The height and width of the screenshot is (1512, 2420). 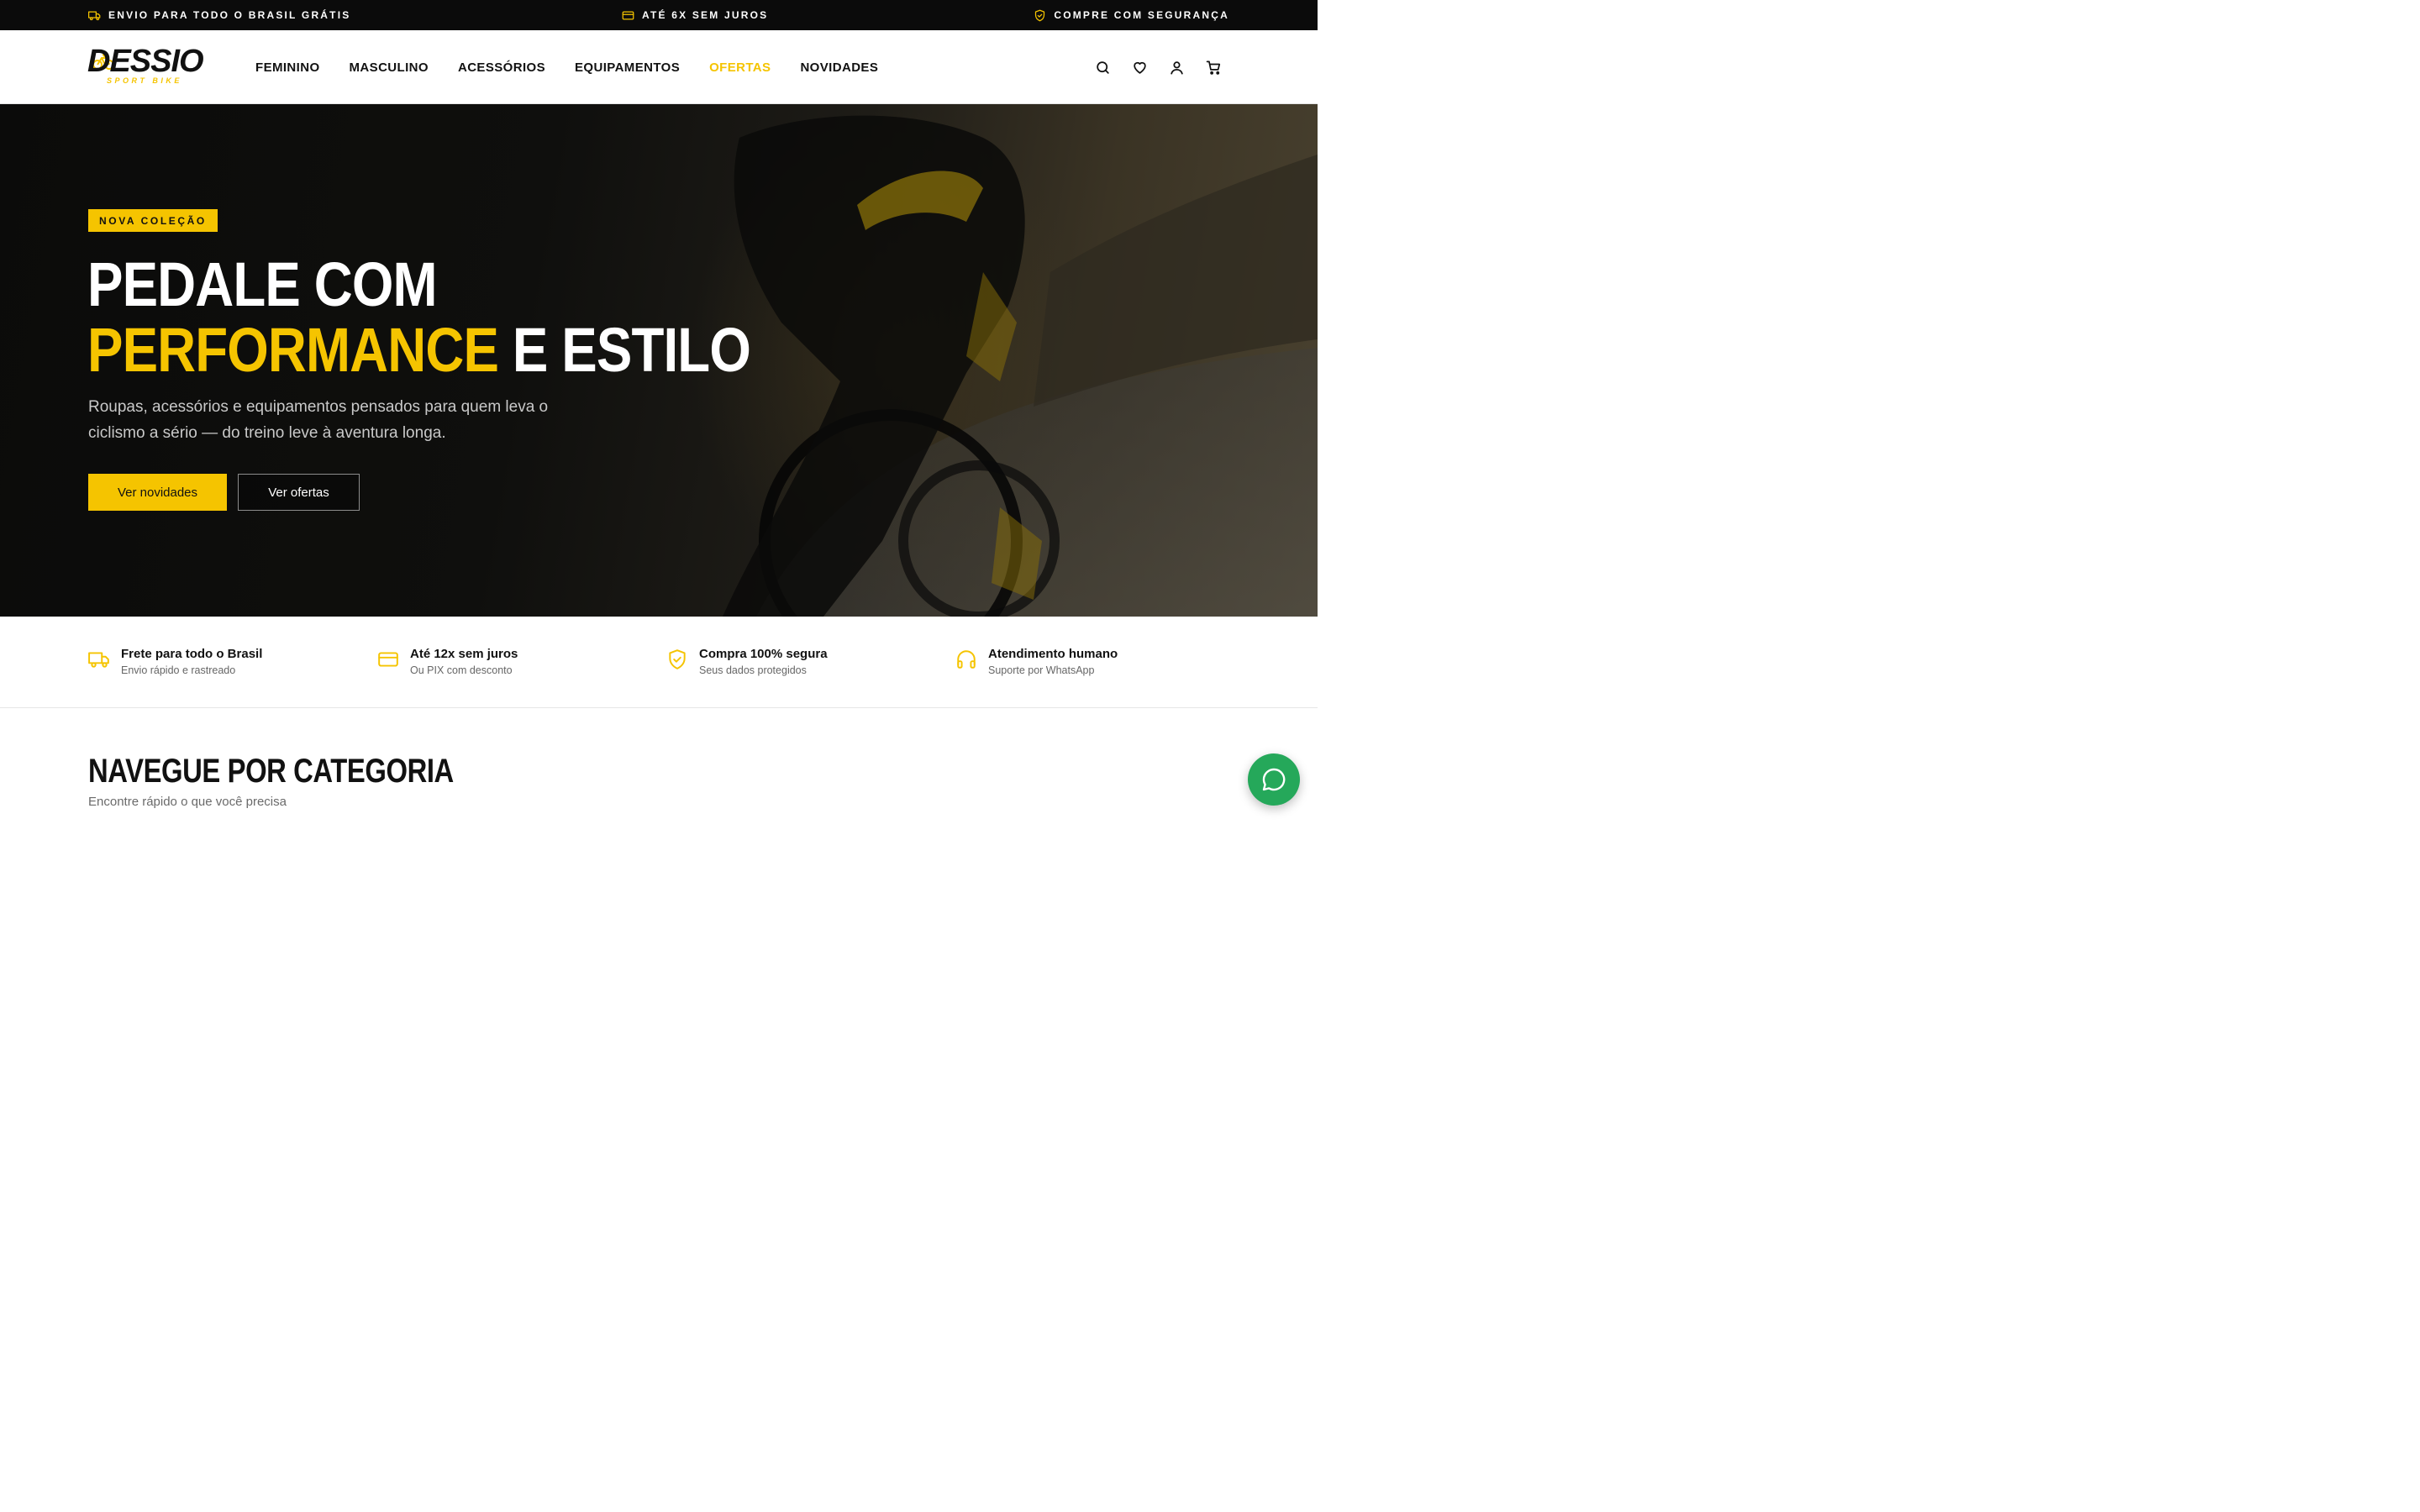 I want to click on nav-item-equipamentos: EQUIPAMENTOS, so click(x=628, y=67).